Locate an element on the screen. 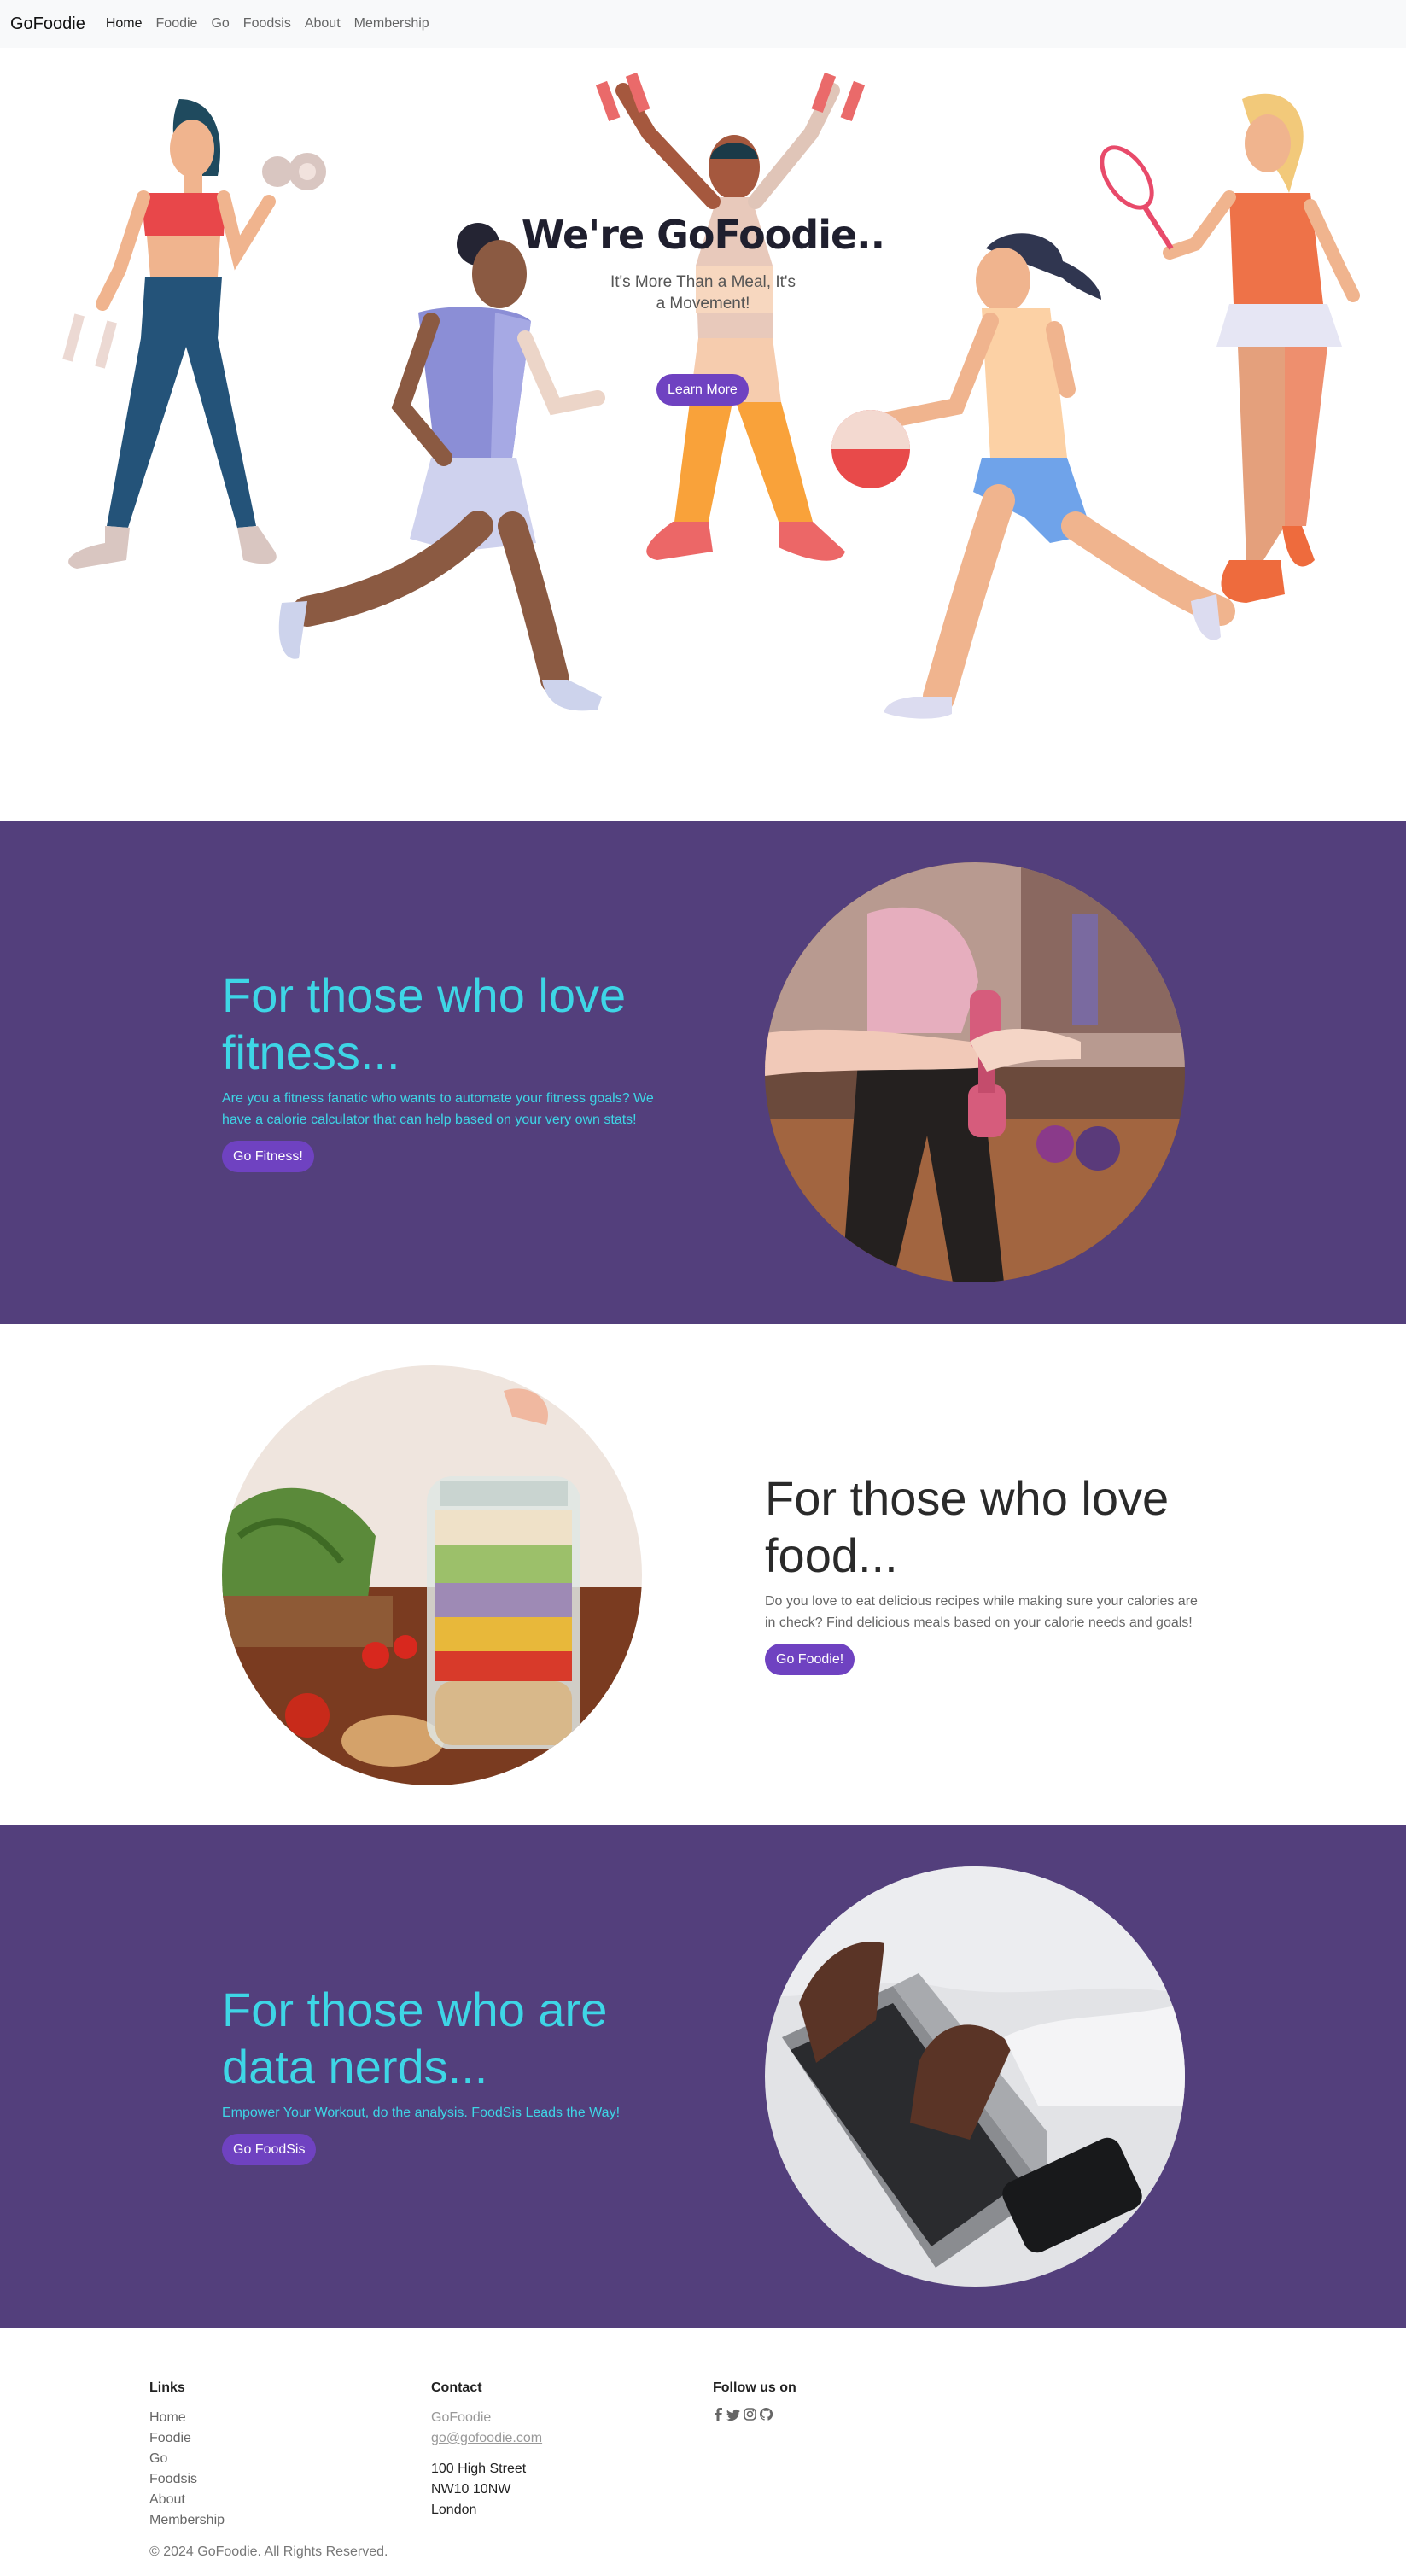  hero-title: We're GoFoodie.. is located at coordinates (703, 235).